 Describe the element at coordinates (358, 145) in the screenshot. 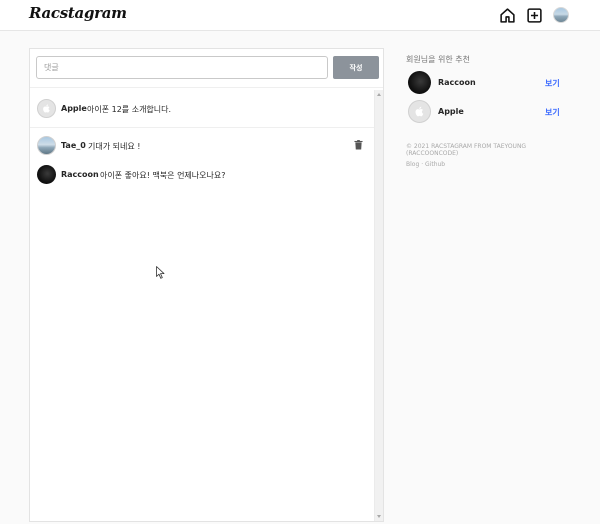

I see `trash-icon` at that location.